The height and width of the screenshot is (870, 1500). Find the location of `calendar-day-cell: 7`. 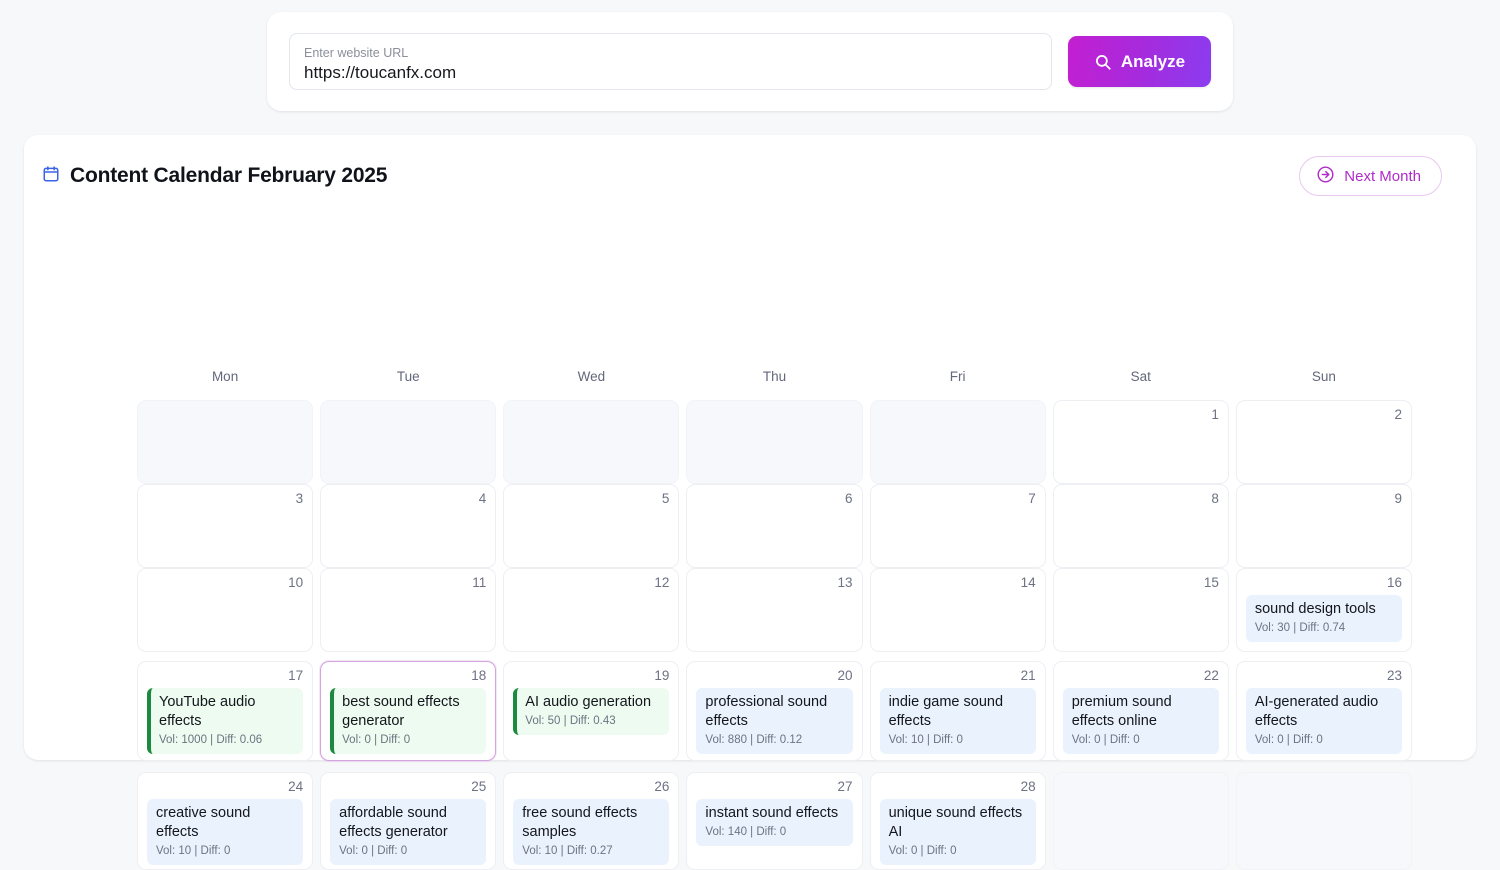

calendar-day-cell: 7 is located at coordinates (957, 526).